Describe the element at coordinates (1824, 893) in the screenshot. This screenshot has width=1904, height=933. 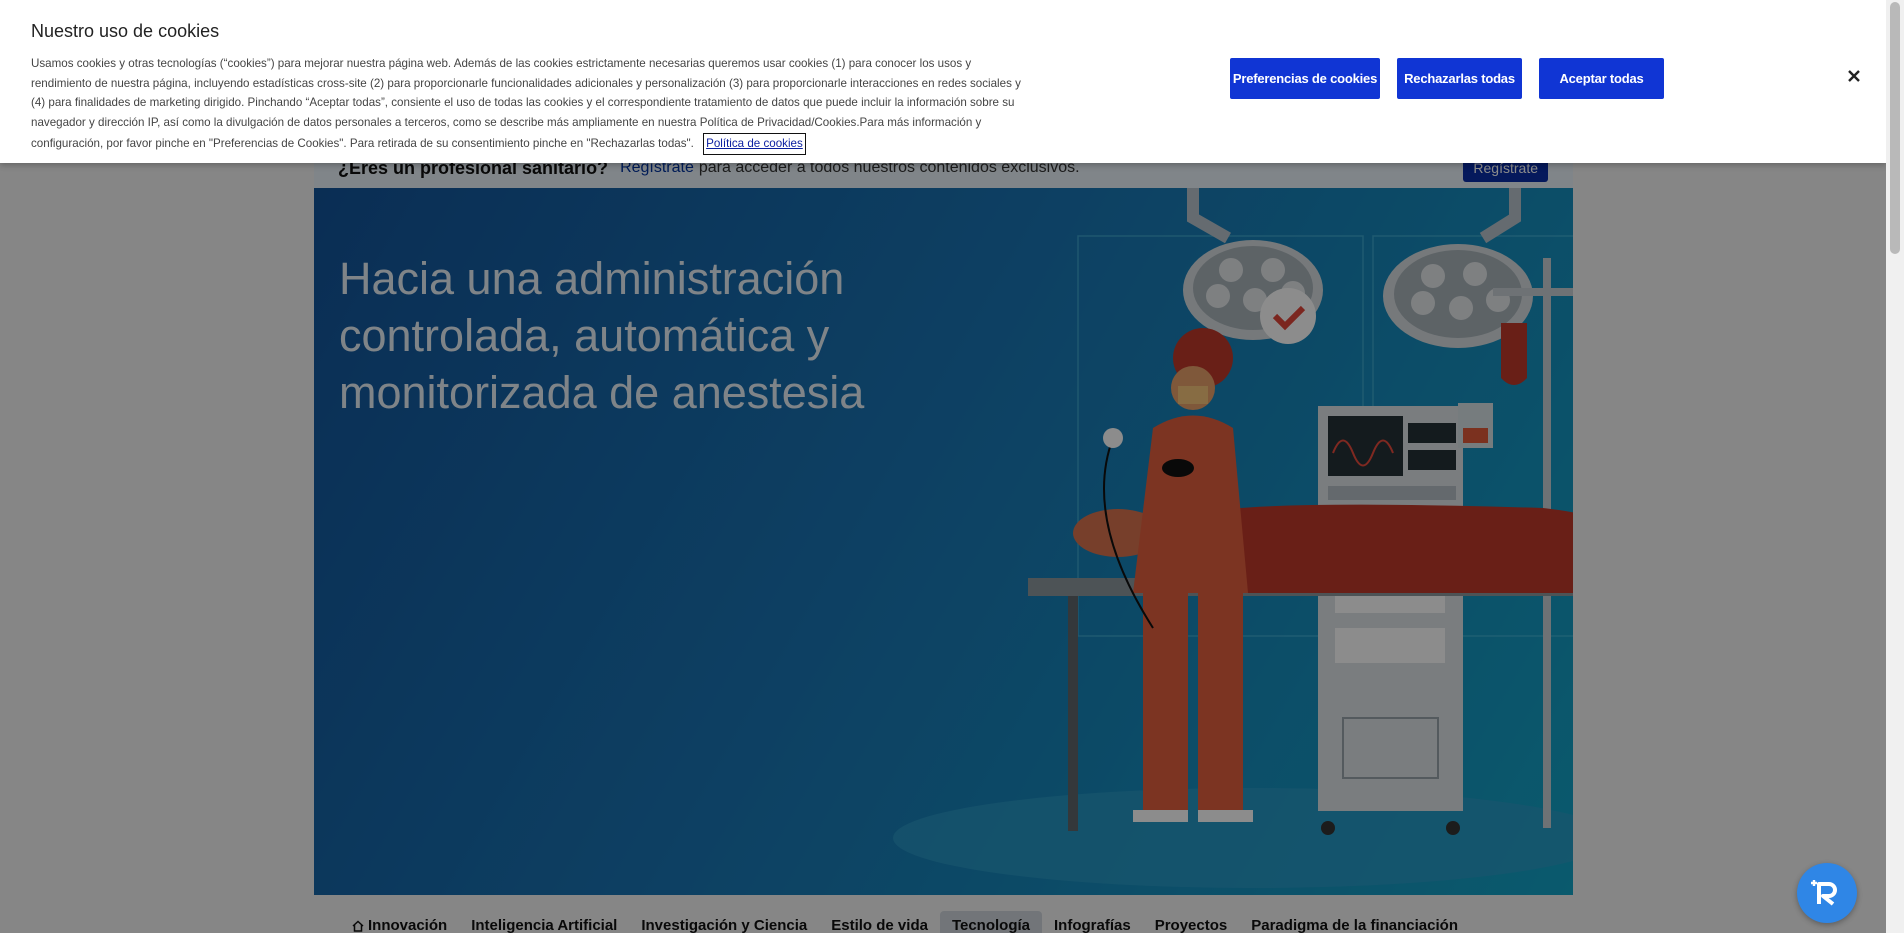
I see `chatbot-logo-icon` at that location.